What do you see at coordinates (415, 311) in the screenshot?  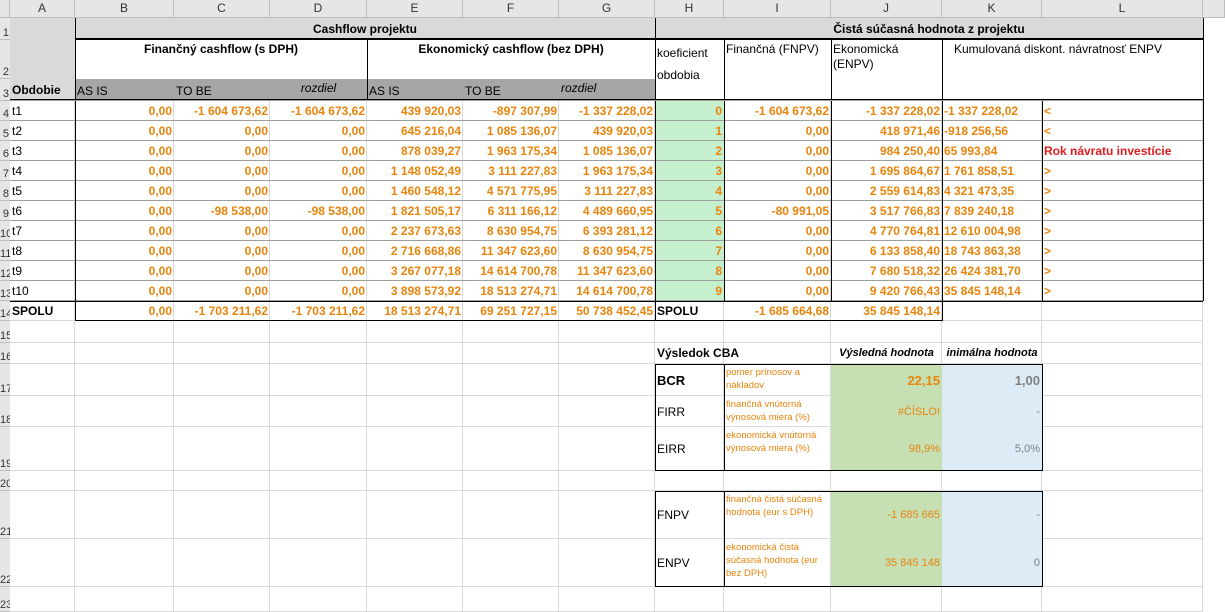 I see `total-cell: 18 513 274,71` at bounding box center [415, 311].